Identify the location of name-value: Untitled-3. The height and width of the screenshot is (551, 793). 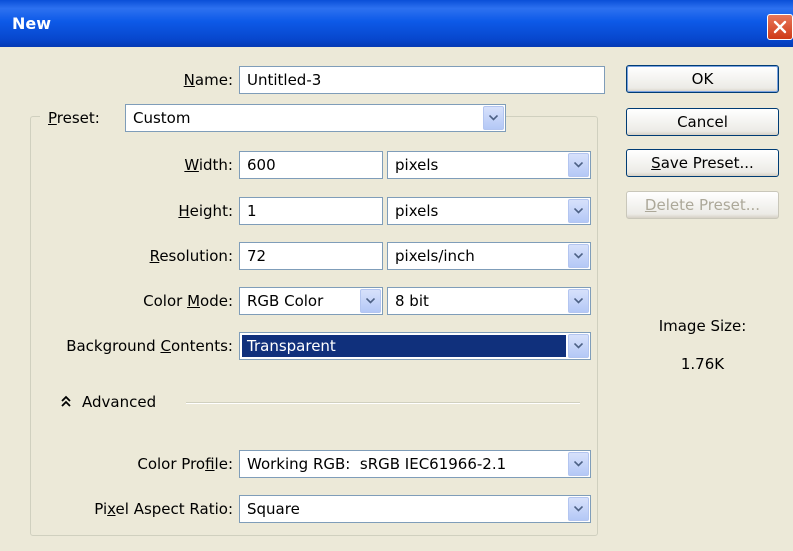
(284, 80).